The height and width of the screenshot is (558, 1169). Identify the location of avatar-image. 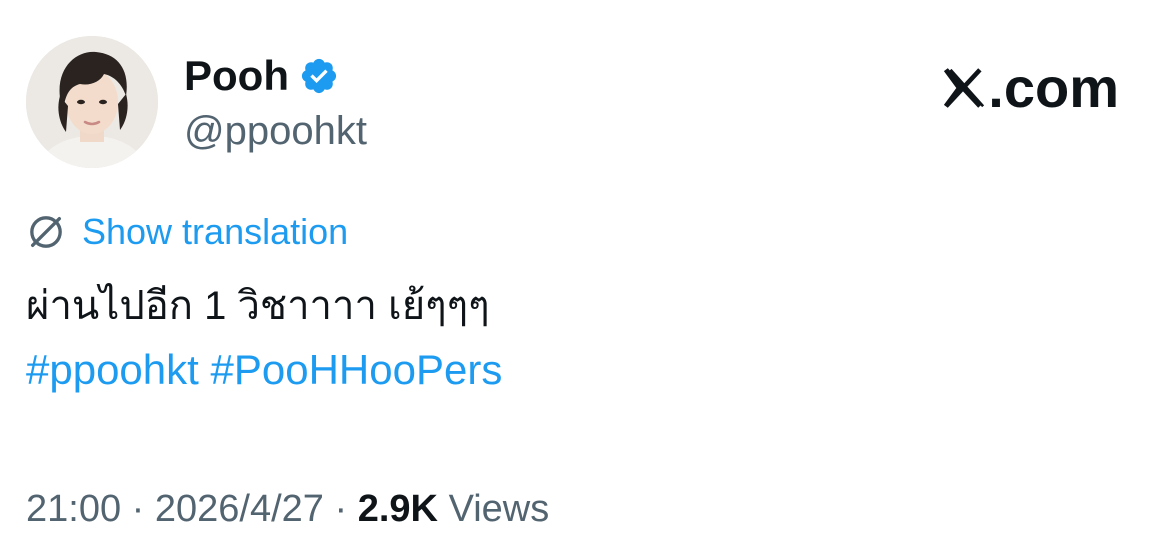
(92, 102).